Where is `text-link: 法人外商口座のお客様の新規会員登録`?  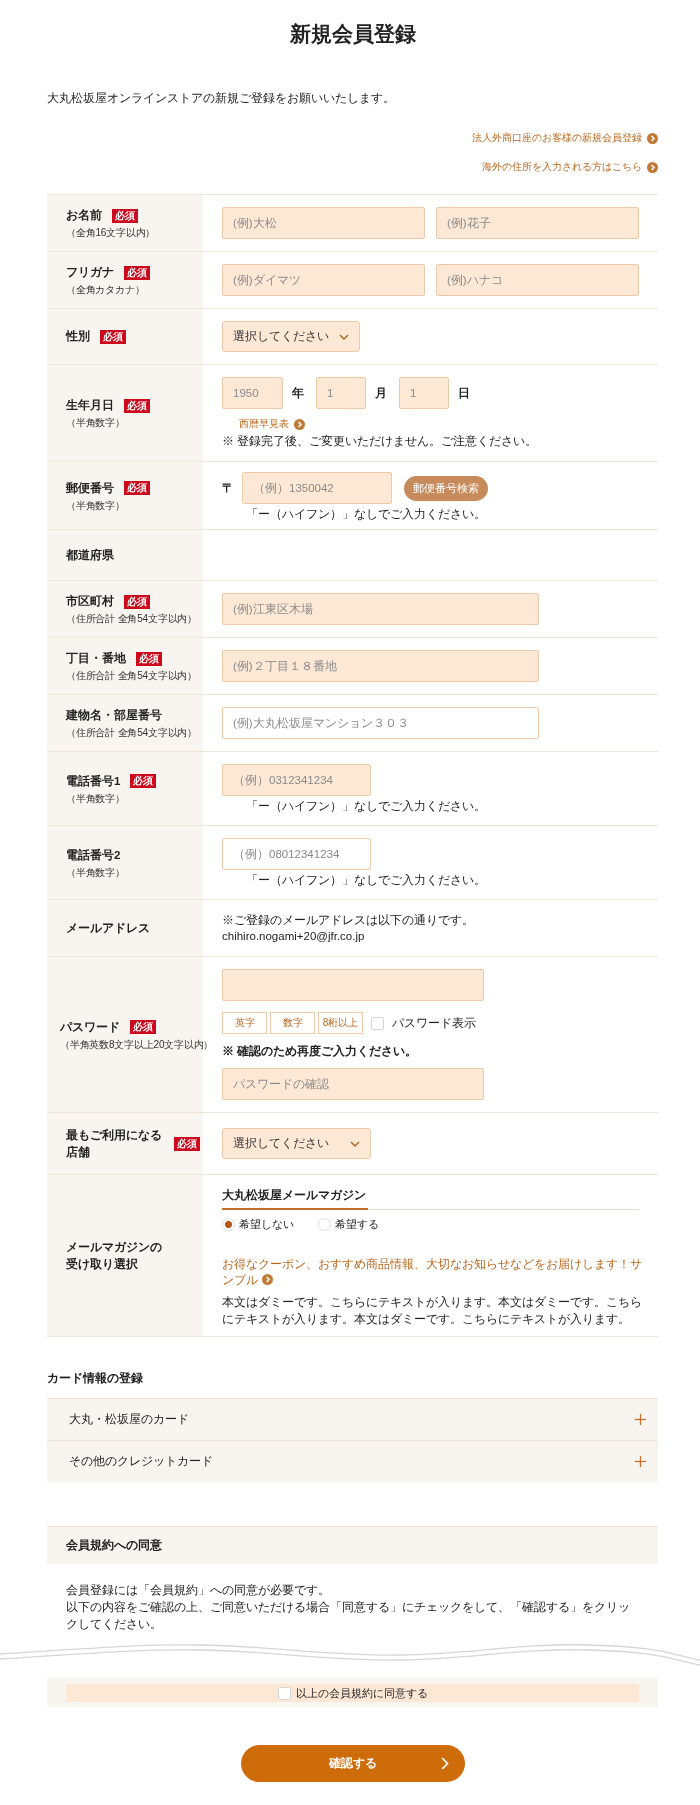
text-link: 法人外商口座のお客様の新規会員登録 is located at coordinates (565, 138).